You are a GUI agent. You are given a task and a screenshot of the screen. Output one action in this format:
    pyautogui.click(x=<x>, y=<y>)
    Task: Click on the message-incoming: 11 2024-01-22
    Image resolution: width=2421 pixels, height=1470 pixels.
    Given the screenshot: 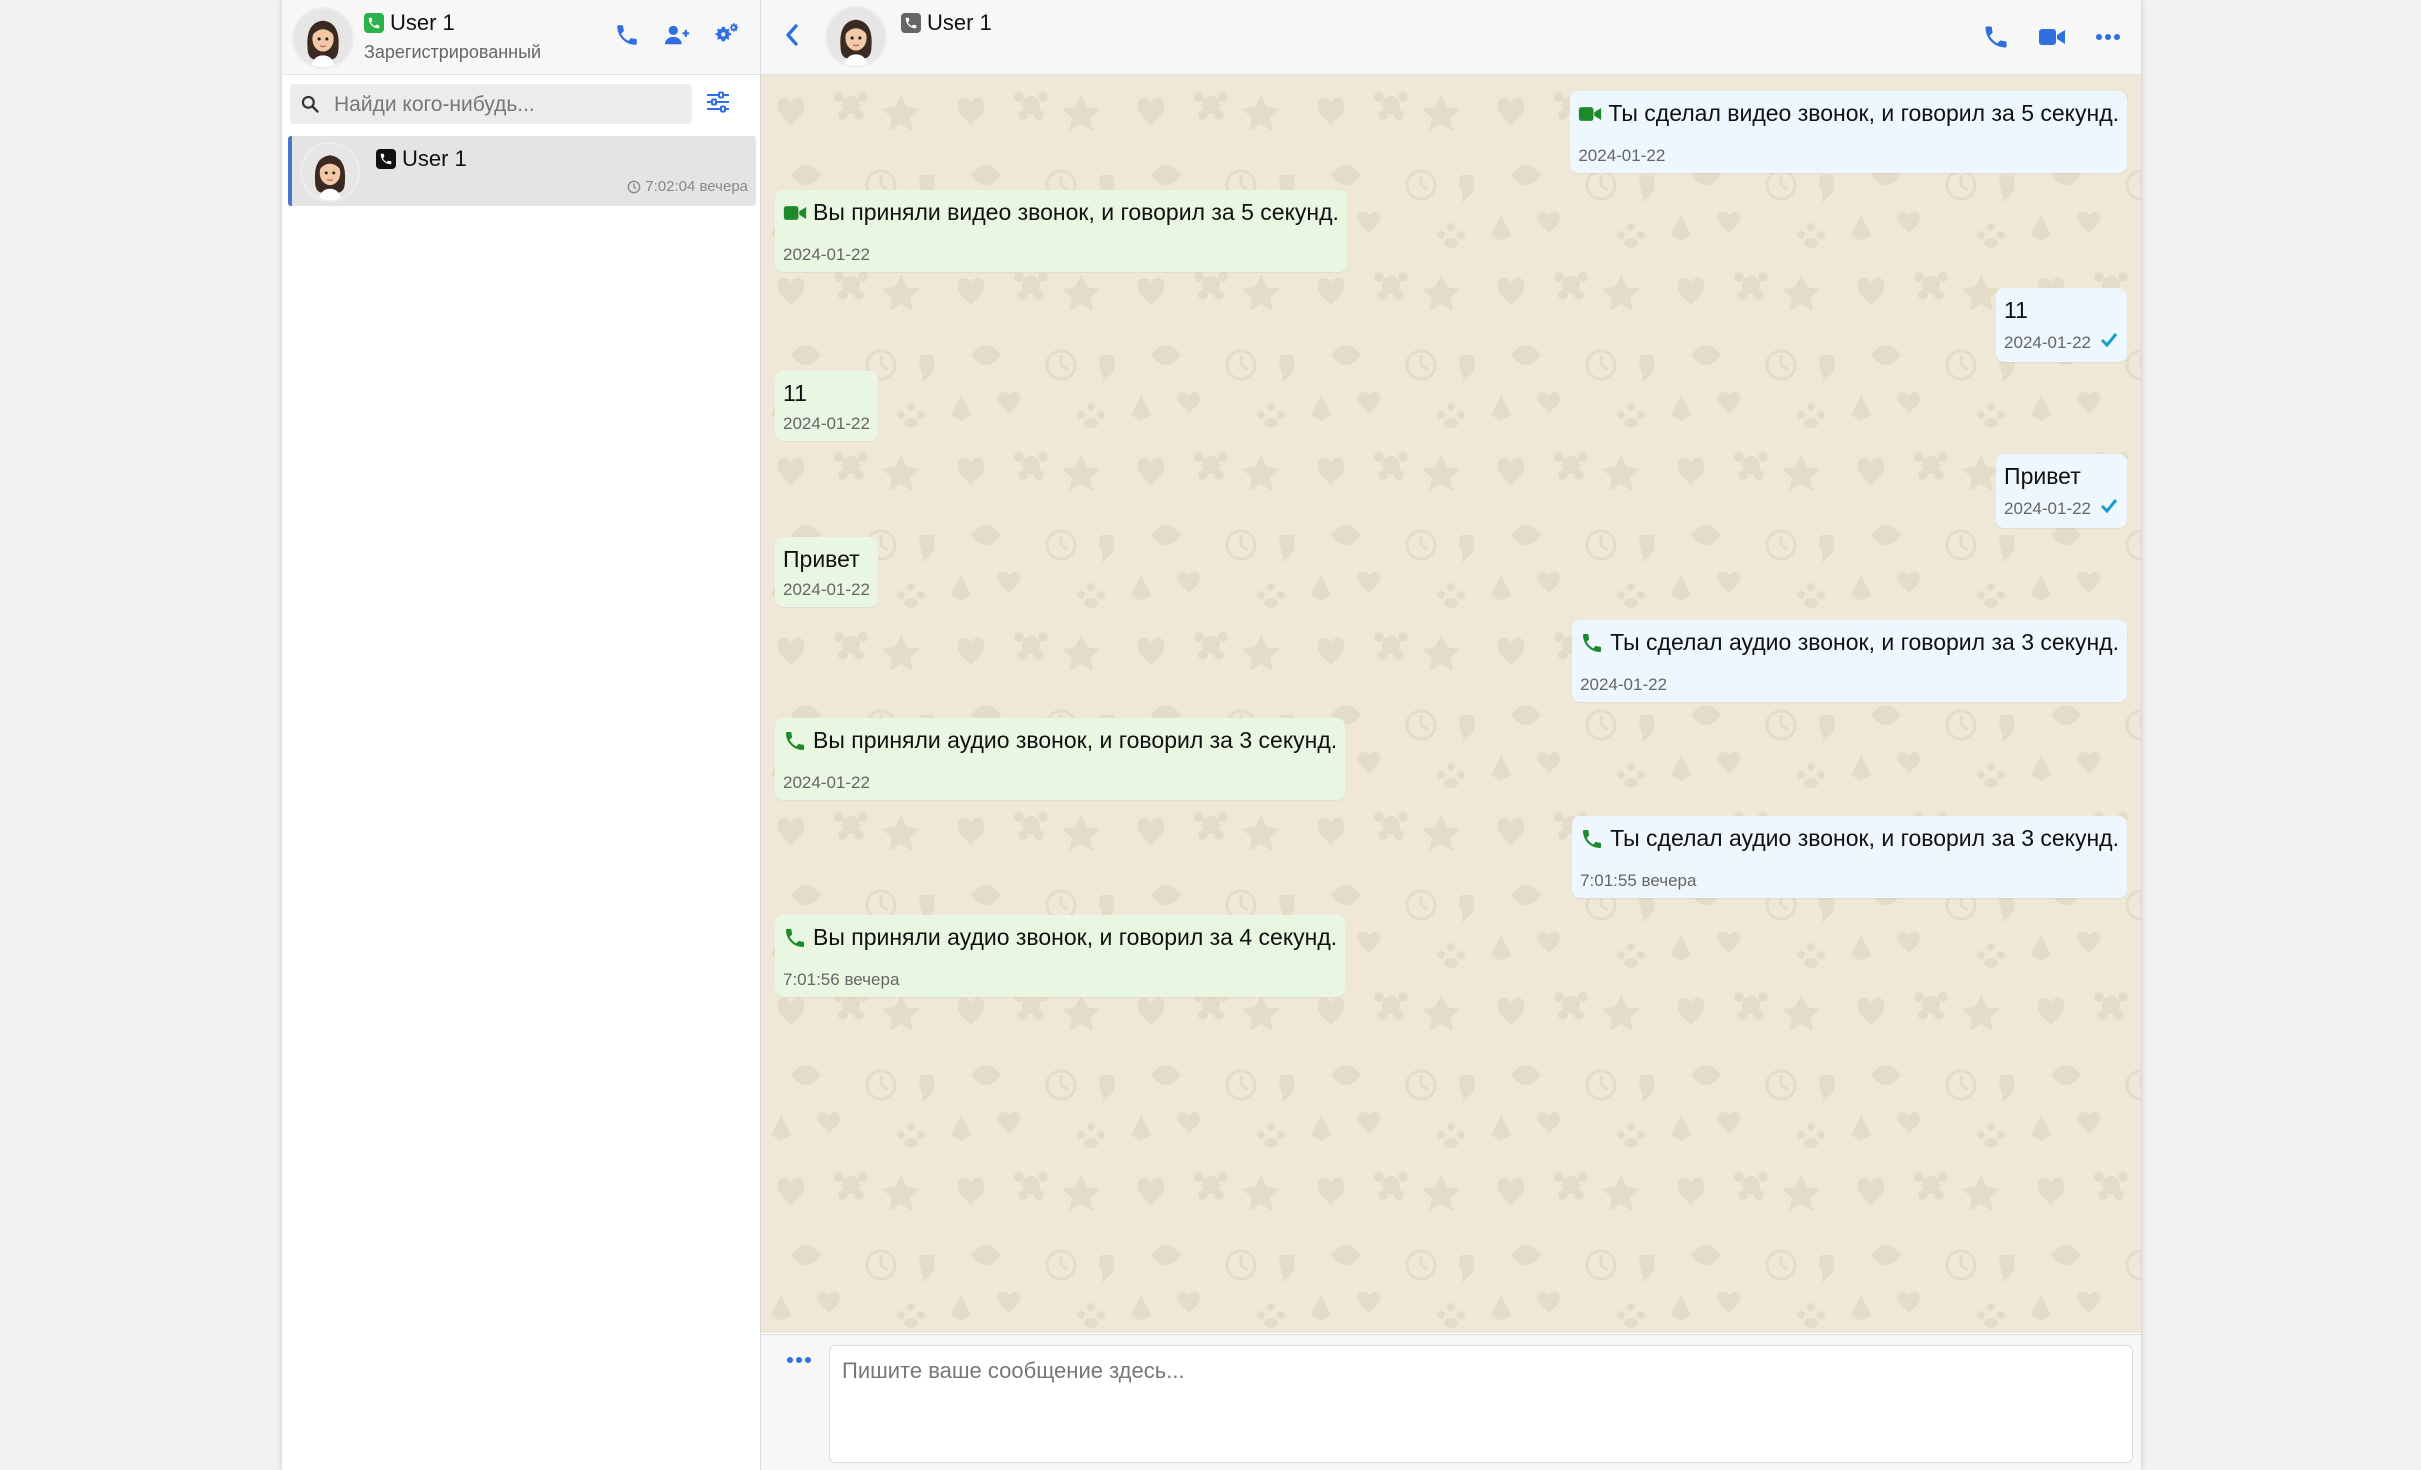 What is the action you would take?
    pyautogui.click(x=826, y=406)
    